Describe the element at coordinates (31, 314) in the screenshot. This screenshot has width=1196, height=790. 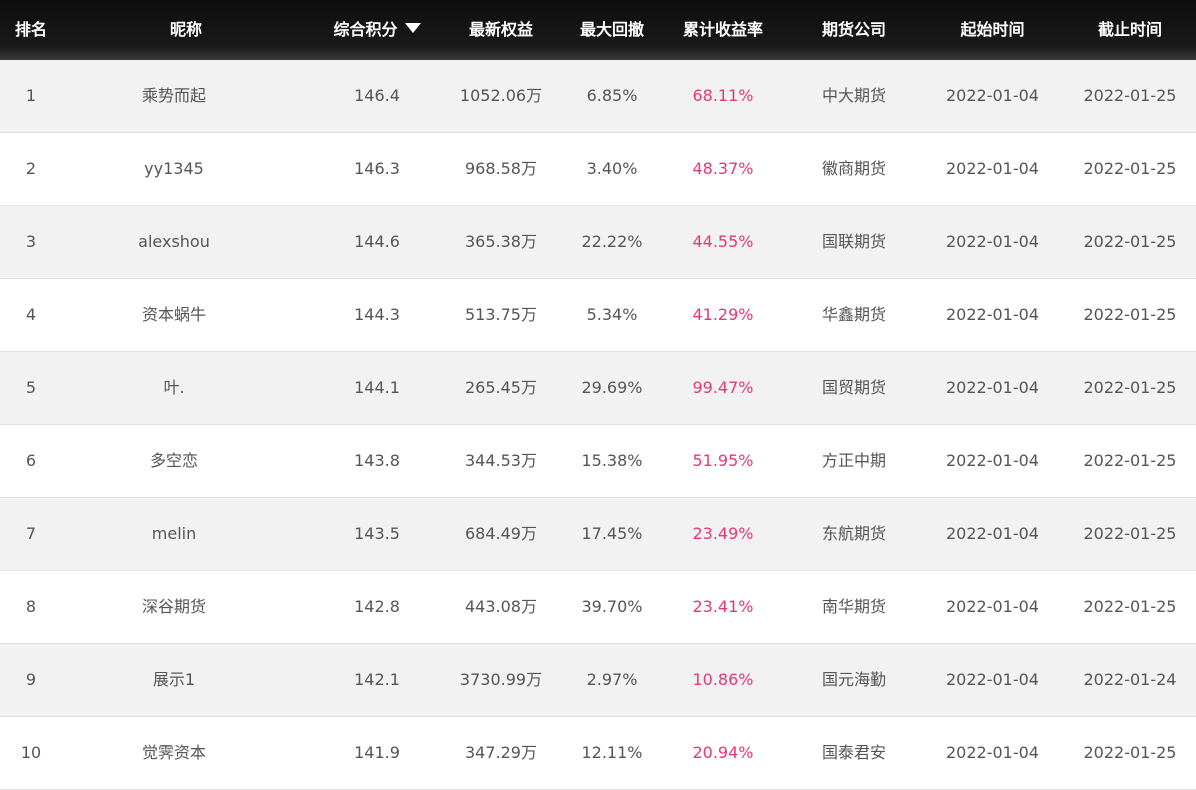
I see `rank-cell: 4` at that location.